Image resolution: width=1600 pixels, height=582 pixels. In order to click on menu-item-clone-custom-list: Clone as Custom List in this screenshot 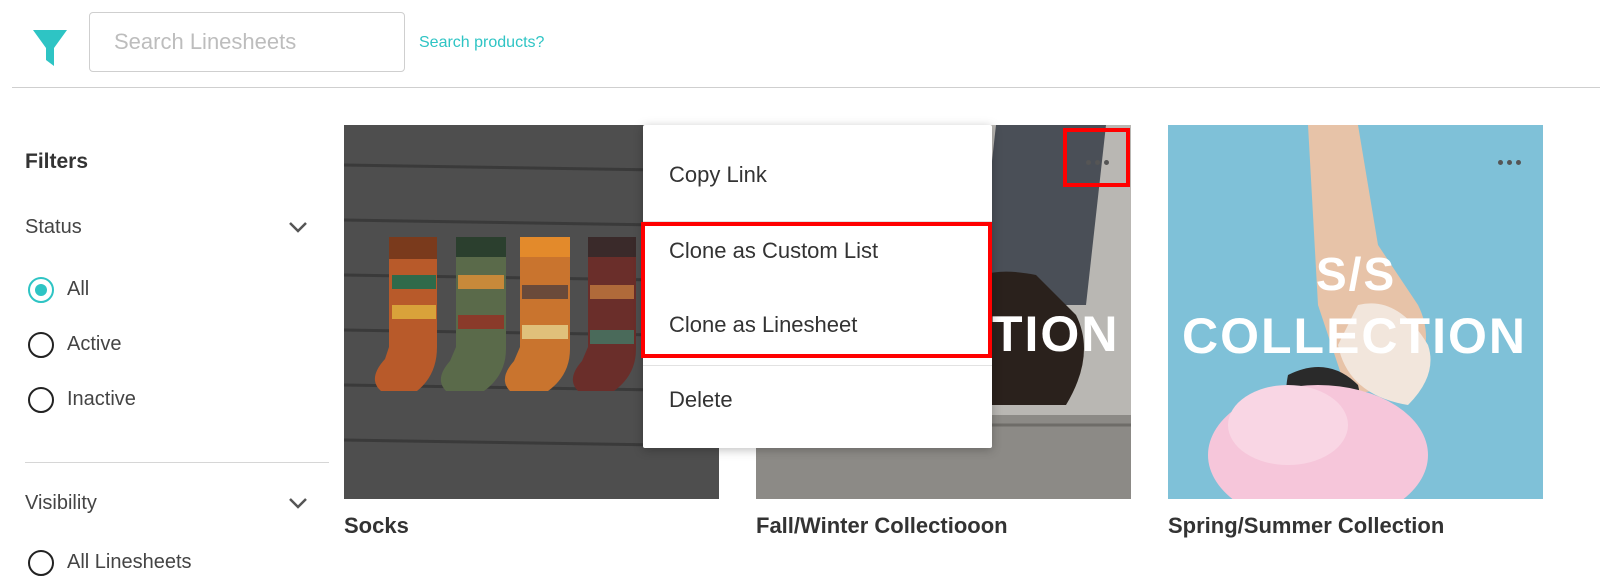, I will do `click(817, 250)`.